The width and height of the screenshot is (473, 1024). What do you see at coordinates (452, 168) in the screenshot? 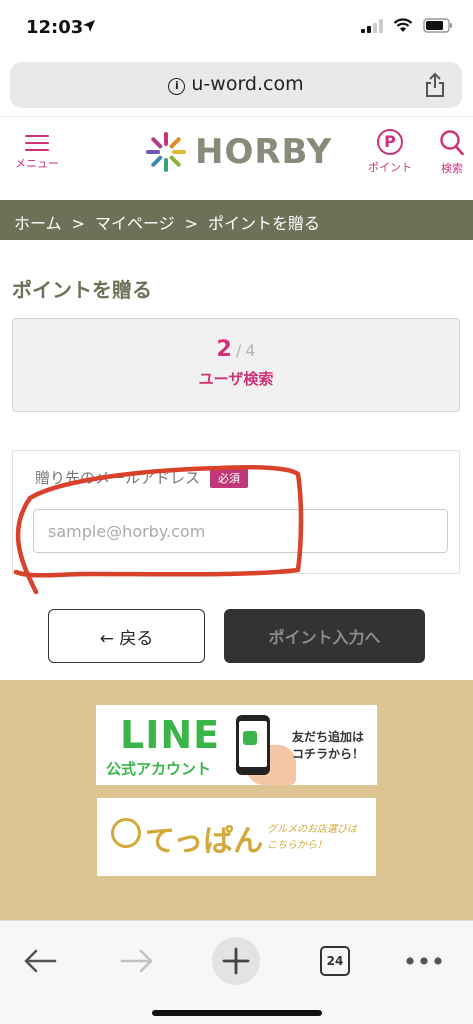
I see `search-label: 検索` at bounding box center [452, 168].